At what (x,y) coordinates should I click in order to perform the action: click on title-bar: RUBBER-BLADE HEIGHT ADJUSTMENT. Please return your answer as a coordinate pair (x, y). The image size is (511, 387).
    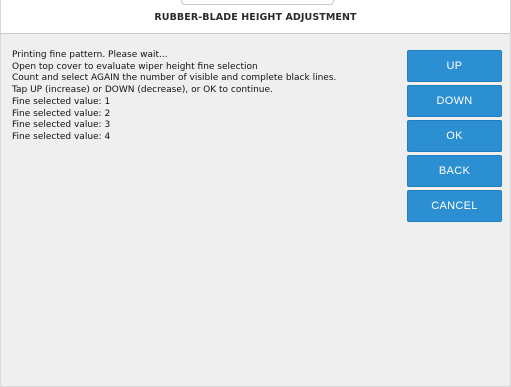
    Looking at the image, I should click on (255, 17).